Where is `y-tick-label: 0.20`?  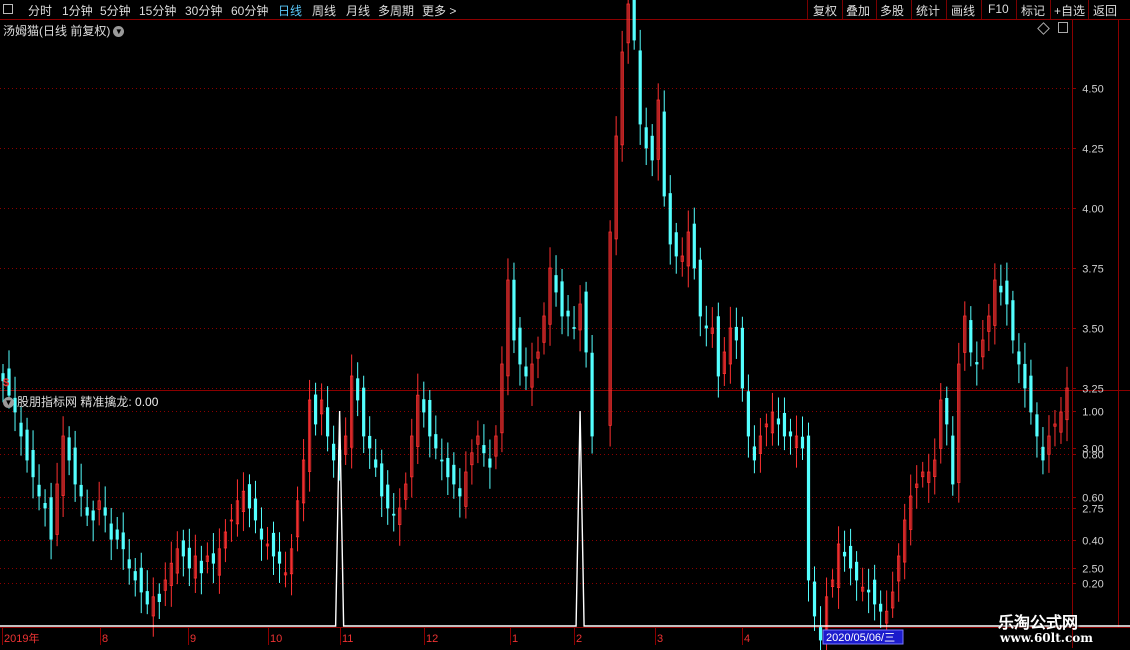
y-tick-label: 0.20 is located at coordinates (1092, 585).